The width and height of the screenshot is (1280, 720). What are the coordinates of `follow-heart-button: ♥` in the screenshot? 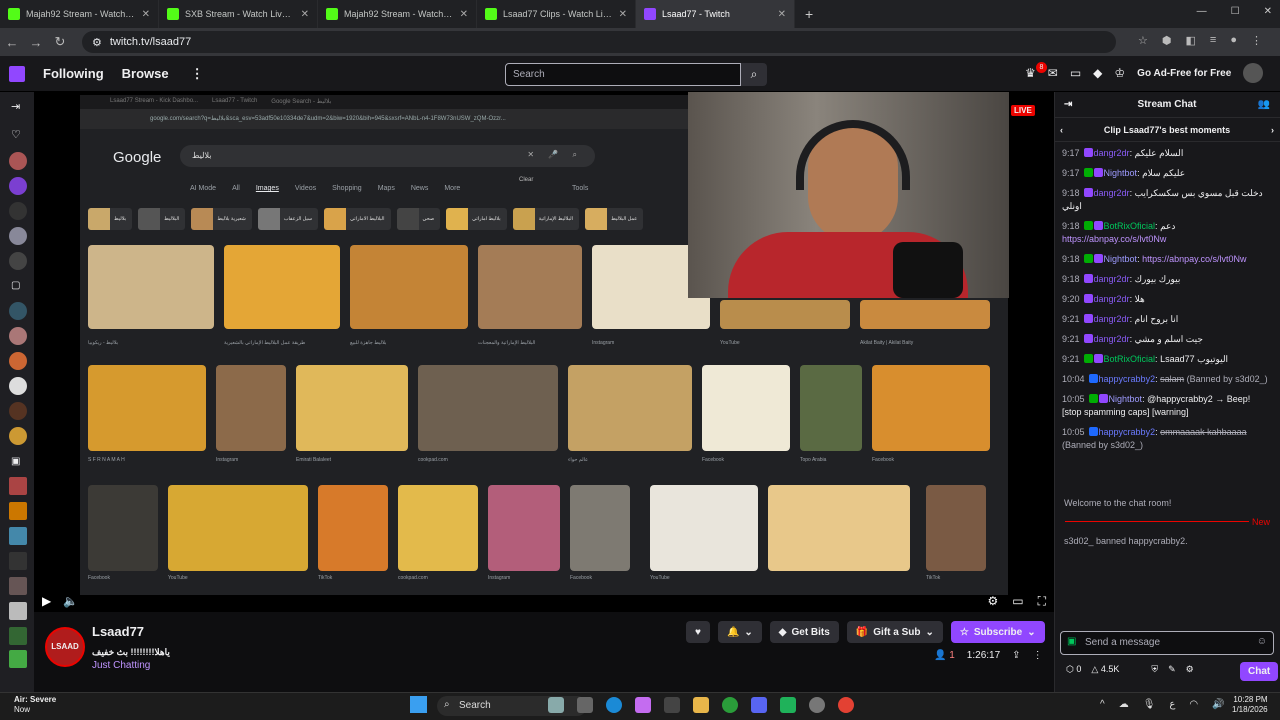 It's located at (698, 632).